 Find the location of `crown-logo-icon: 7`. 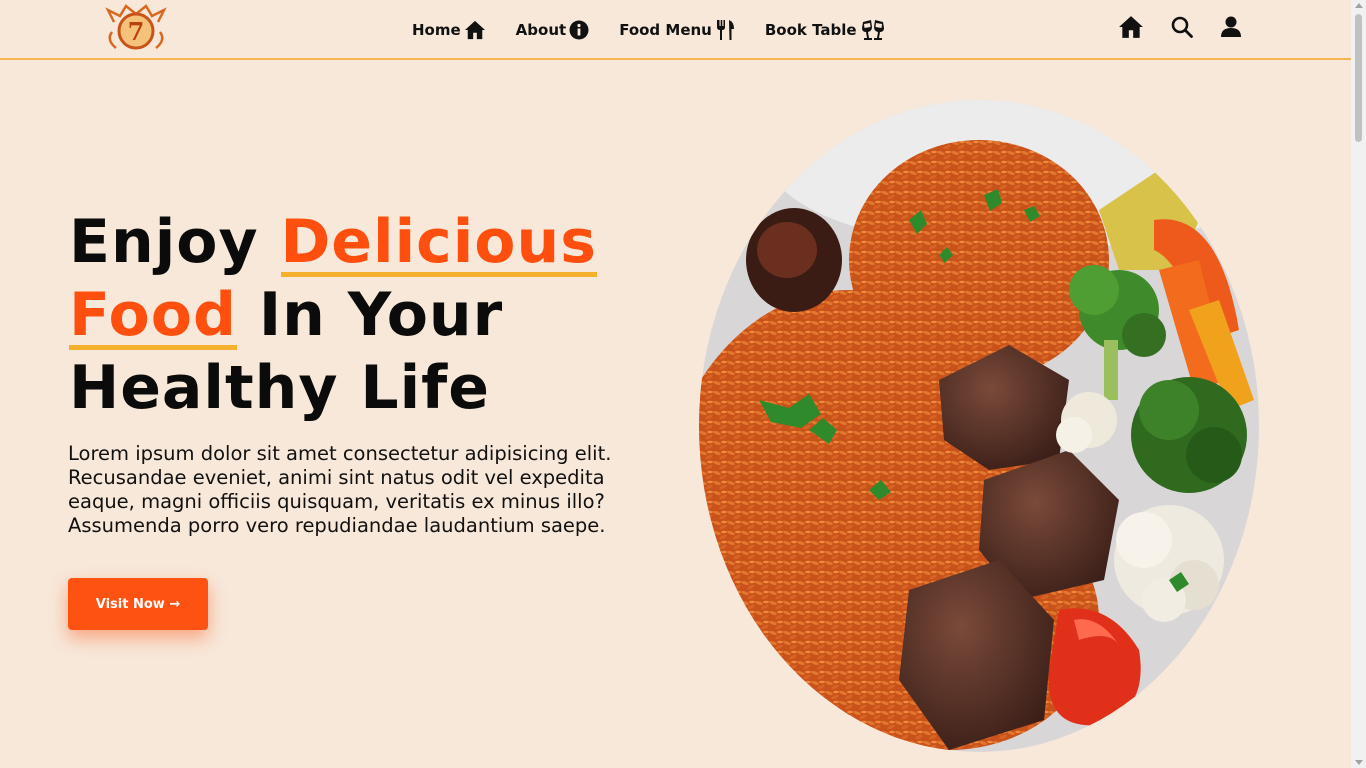

crown-logo-icon: 7 is located at coordinates (136, 27).